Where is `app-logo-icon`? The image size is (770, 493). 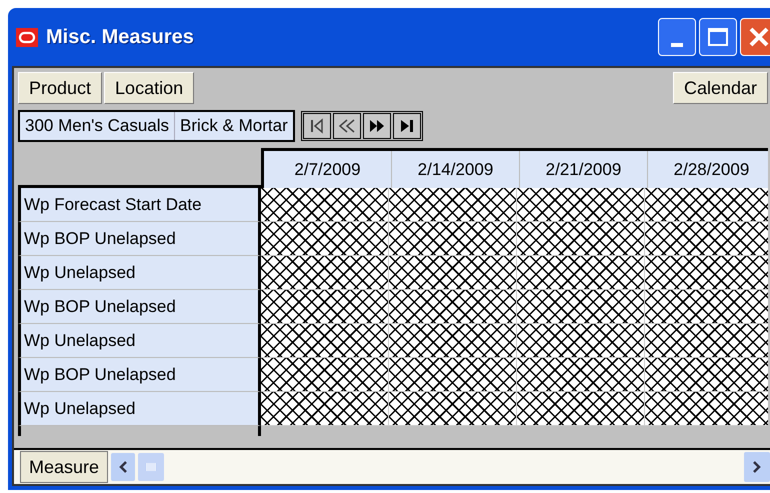
app-logo-icon is located at coordinates (27, 37).